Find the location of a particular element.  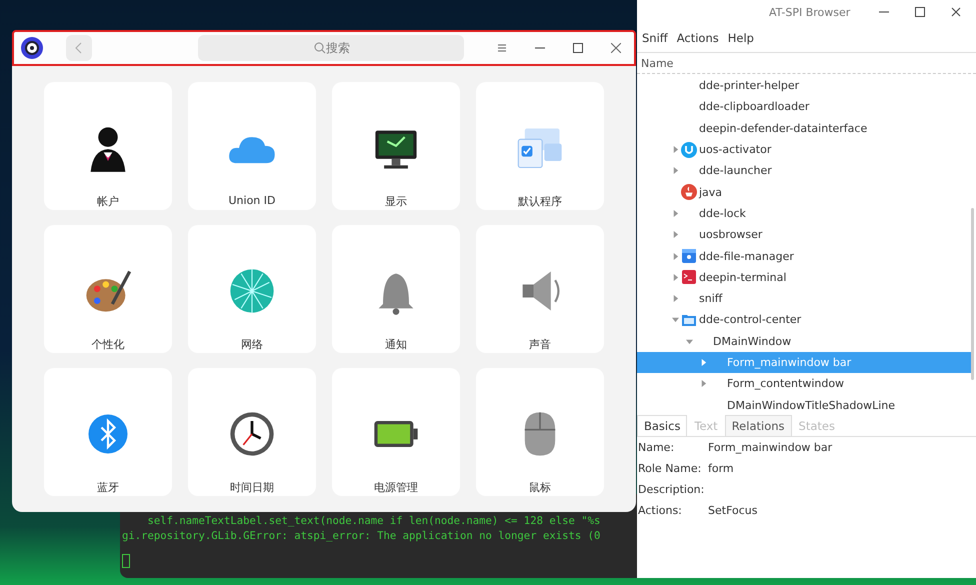

cup-icon is located at coordinates (689, 192).